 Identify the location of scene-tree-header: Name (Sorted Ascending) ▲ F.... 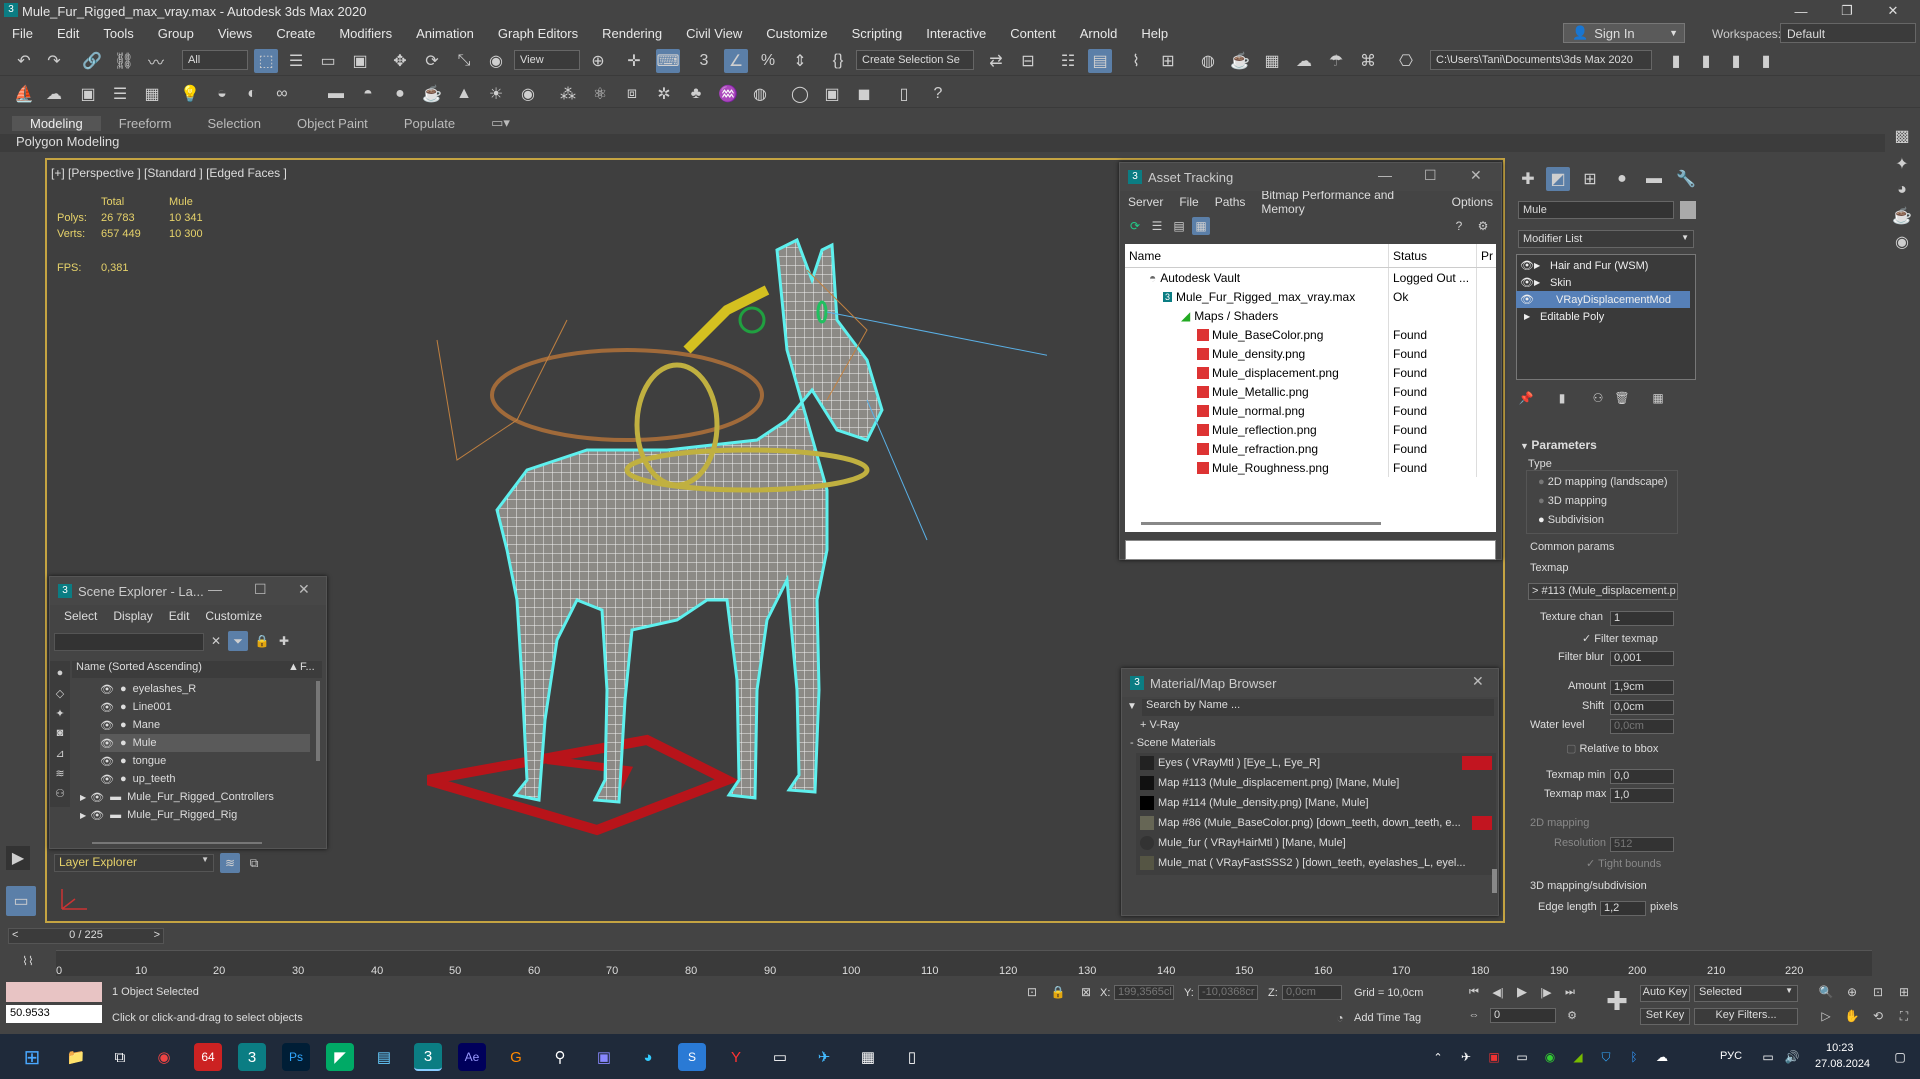
(197, 669).